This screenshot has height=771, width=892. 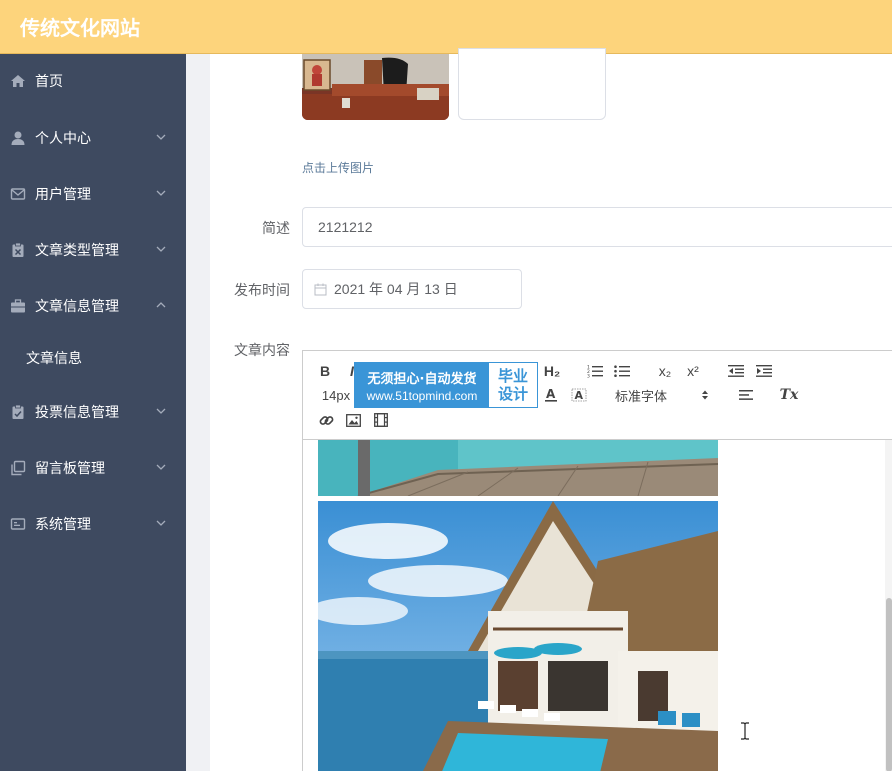 I want to click on clear-format-label: Tx, so click(x=789, y=395).